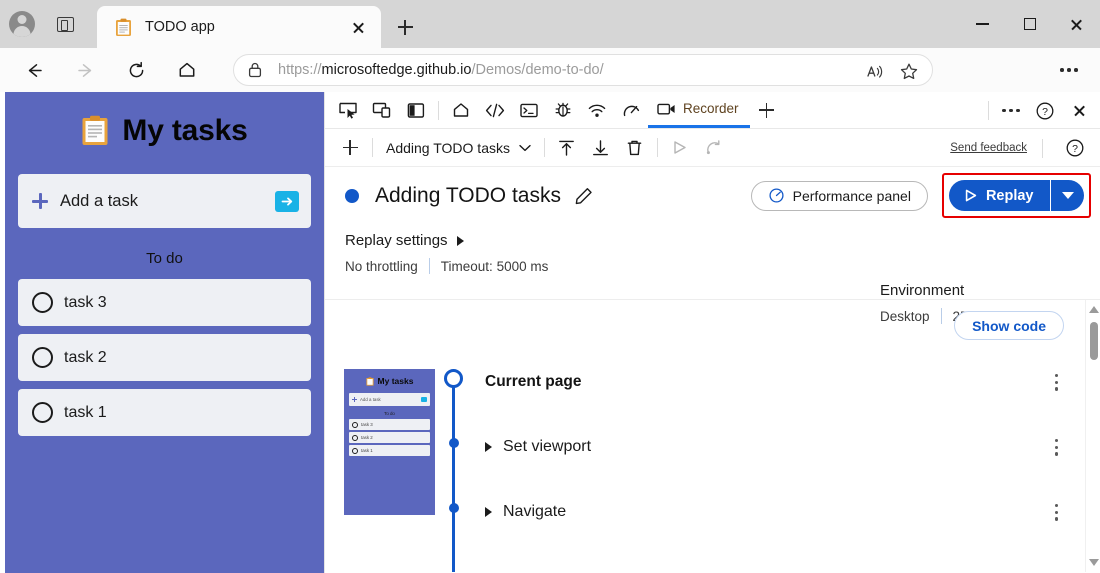 The image size is (1100, 573). I want to click on delete-recording-button, so click(635, 148).